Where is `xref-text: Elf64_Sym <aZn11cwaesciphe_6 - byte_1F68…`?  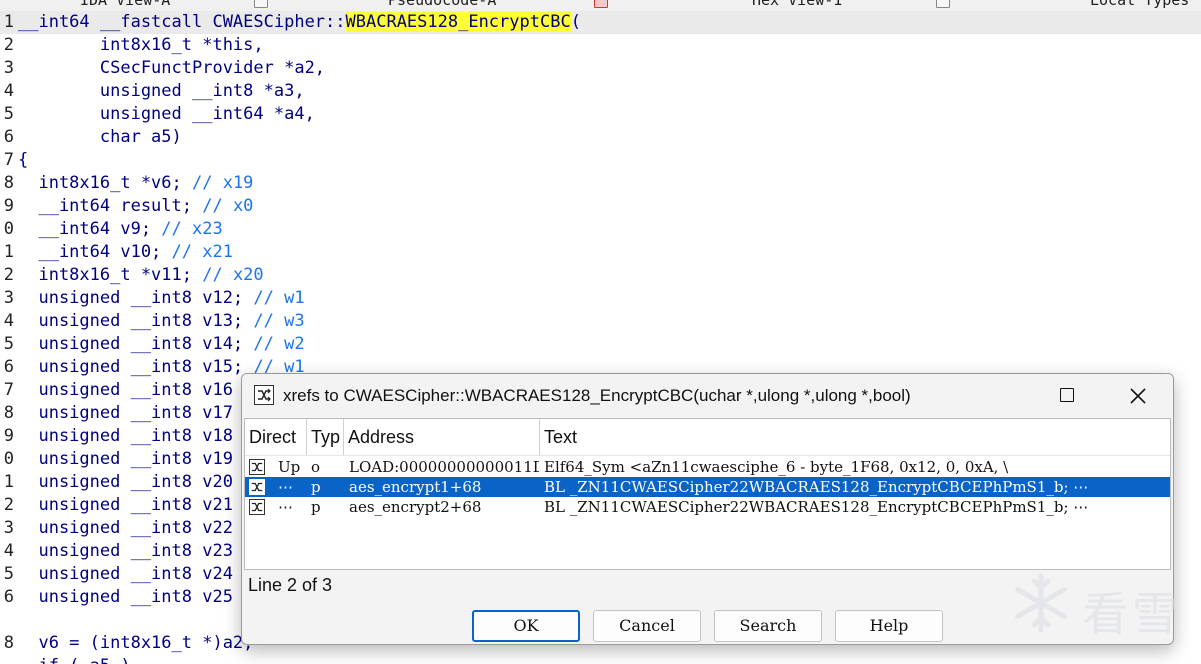 xref-text: Elf64_Sym <aZn11cwaesciphe_6 - byte_1F68… is located at coordinates (776, 467).